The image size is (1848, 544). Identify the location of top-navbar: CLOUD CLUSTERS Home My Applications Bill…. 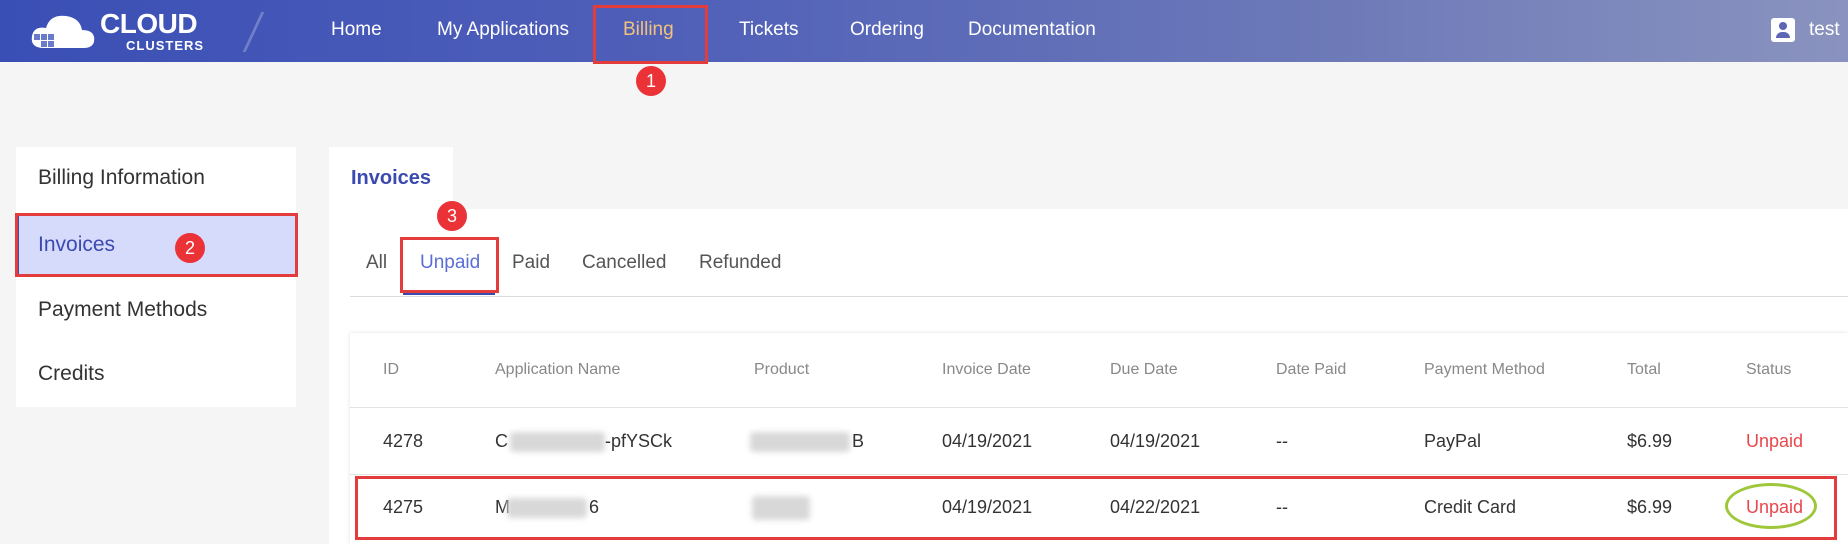
(924, 31).